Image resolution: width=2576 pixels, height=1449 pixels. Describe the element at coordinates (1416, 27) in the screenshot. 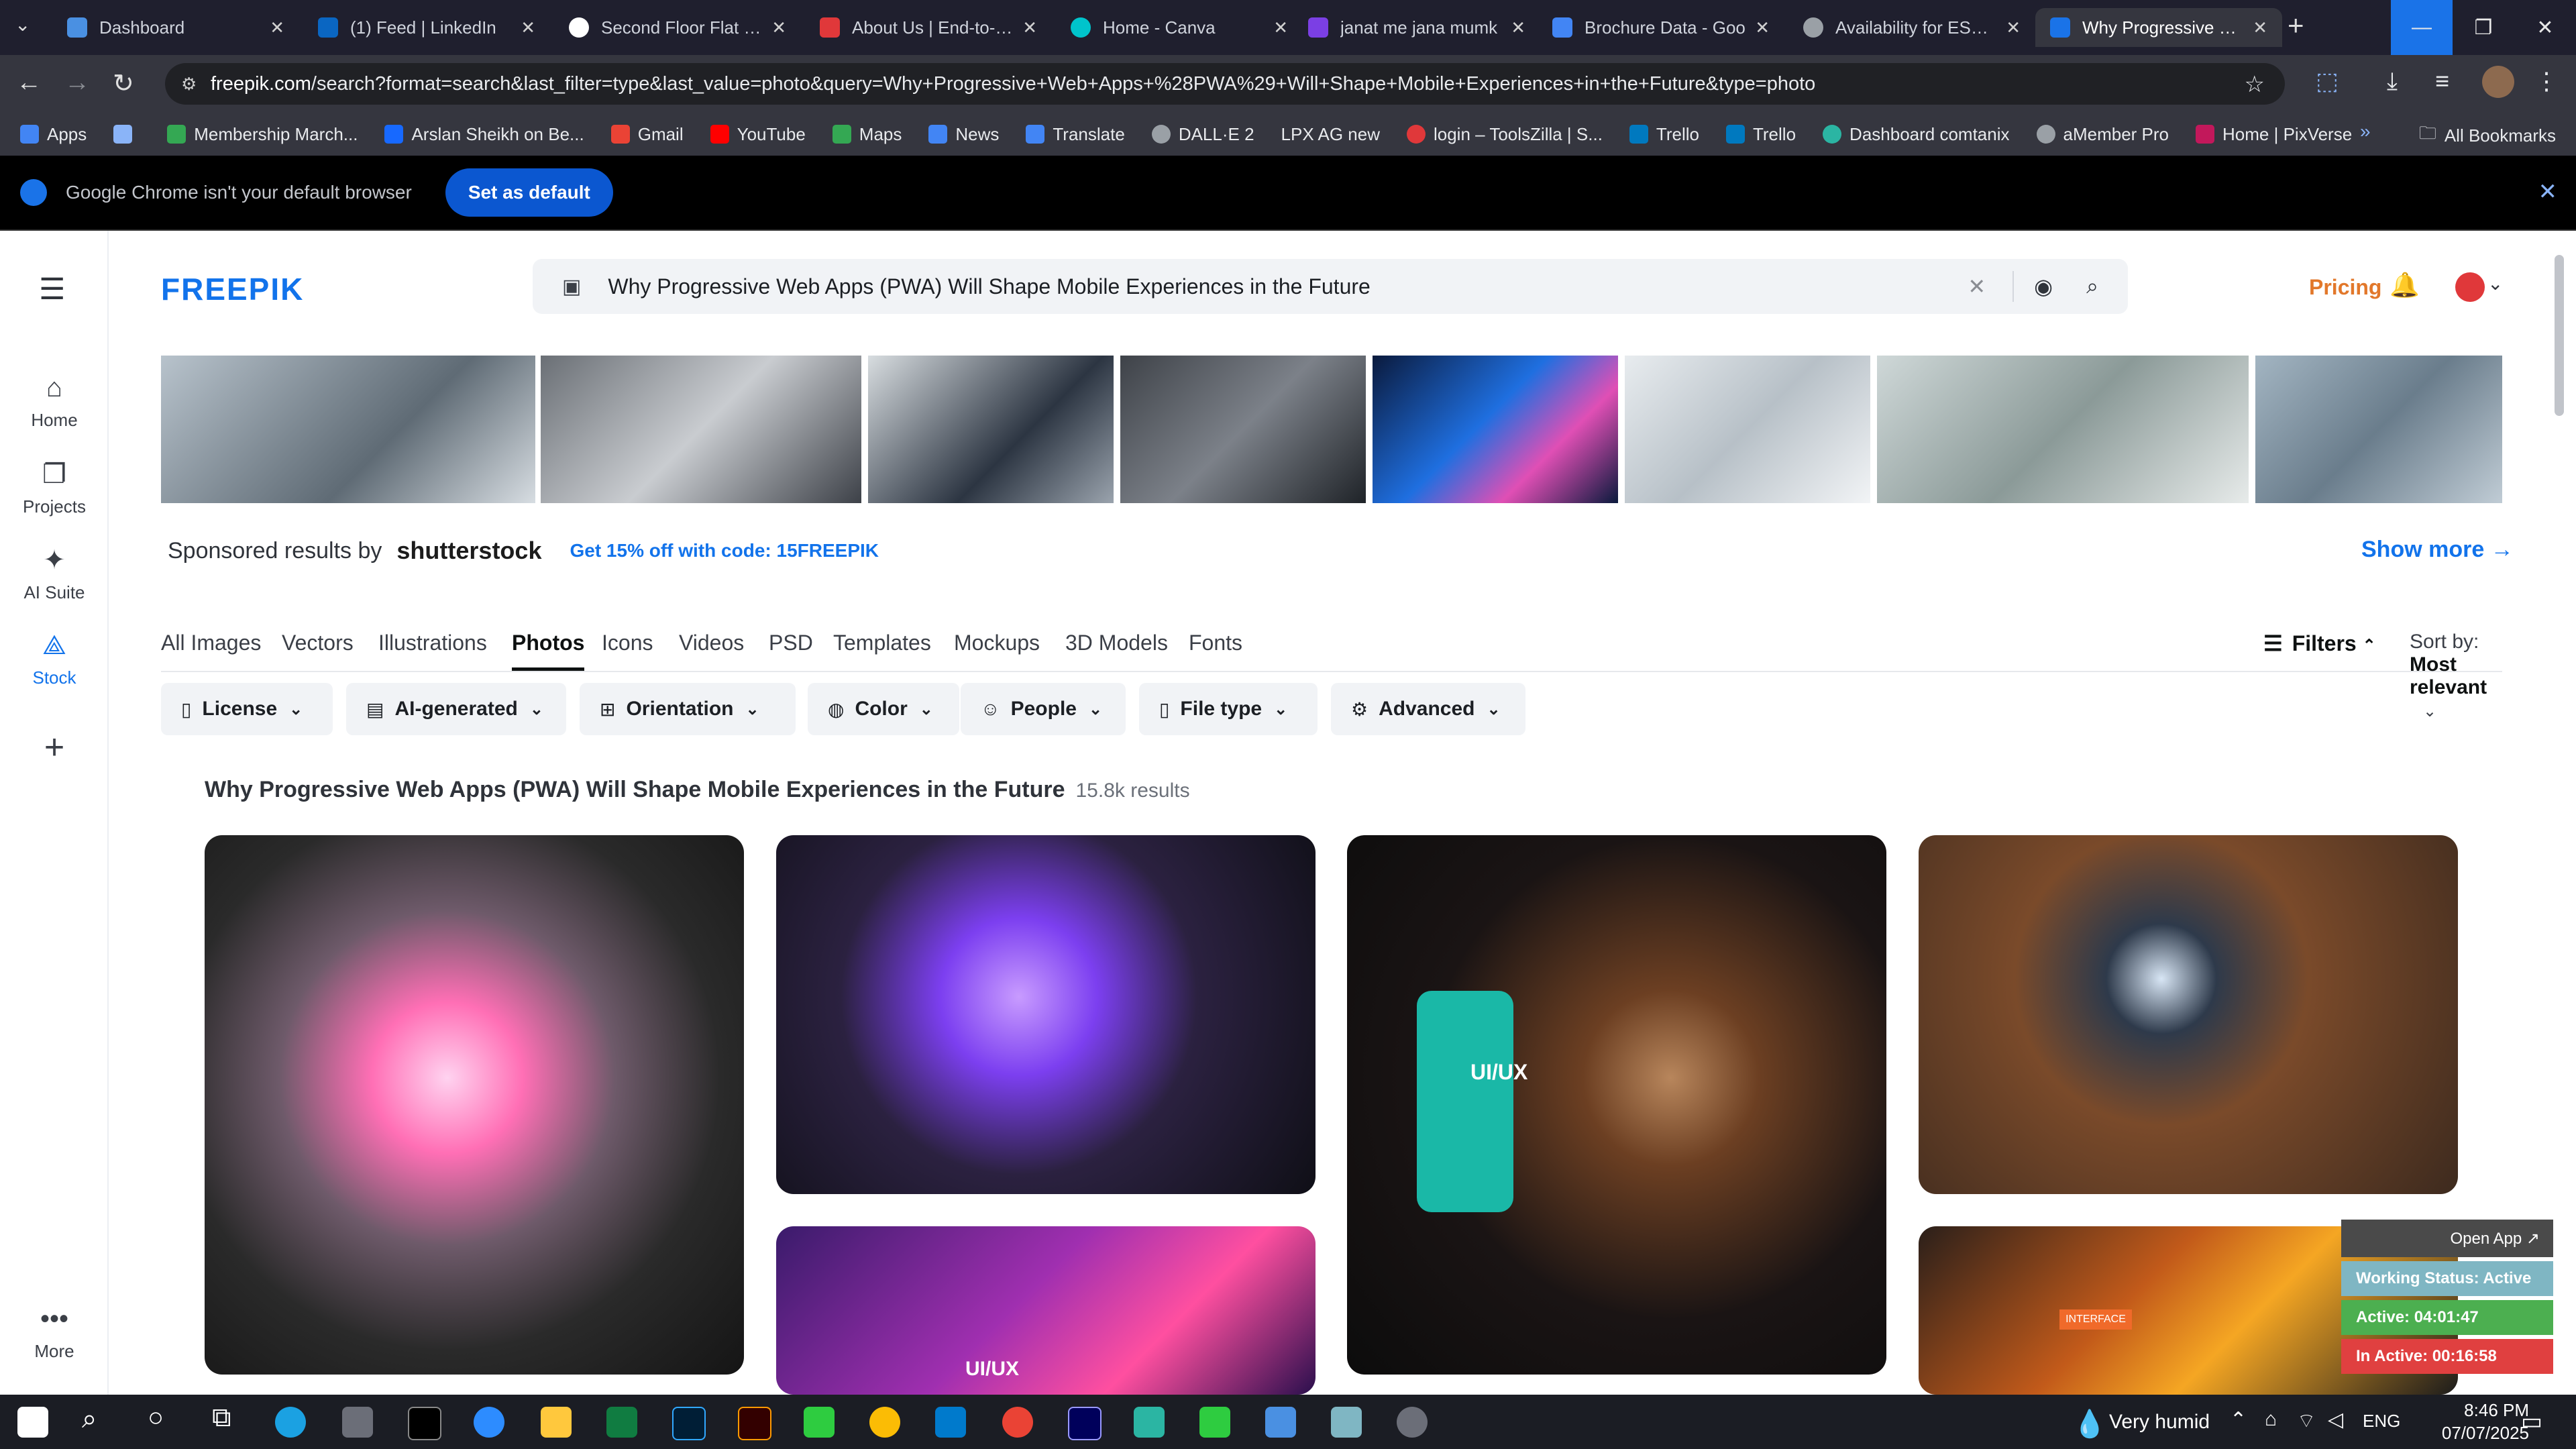

I see `tab-janat: janat me jana mumk ✕` at that location.